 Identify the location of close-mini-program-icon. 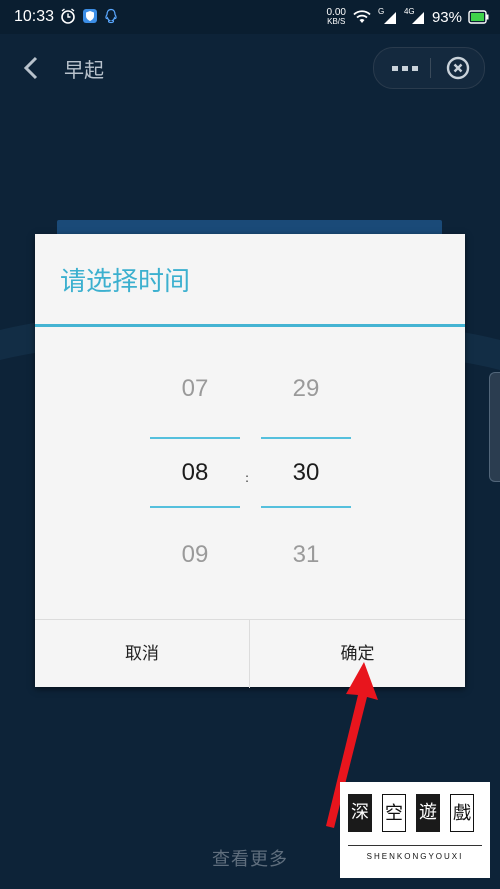
(458, 68).